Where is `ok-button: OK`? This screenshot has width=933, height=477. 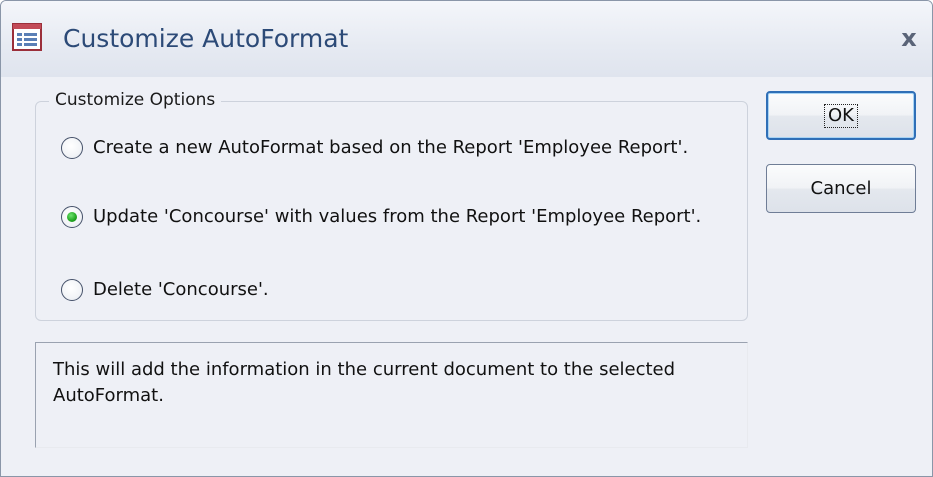
ok-button: OK is located at coordinates (841, 115).